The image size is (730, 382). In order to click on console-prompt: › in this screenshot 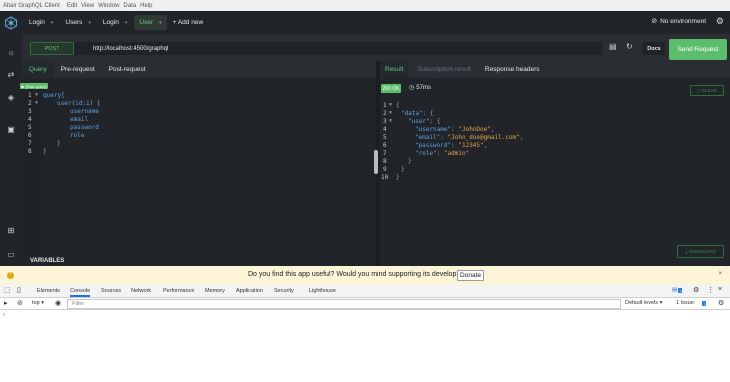, I will do `click(4, 315)`.